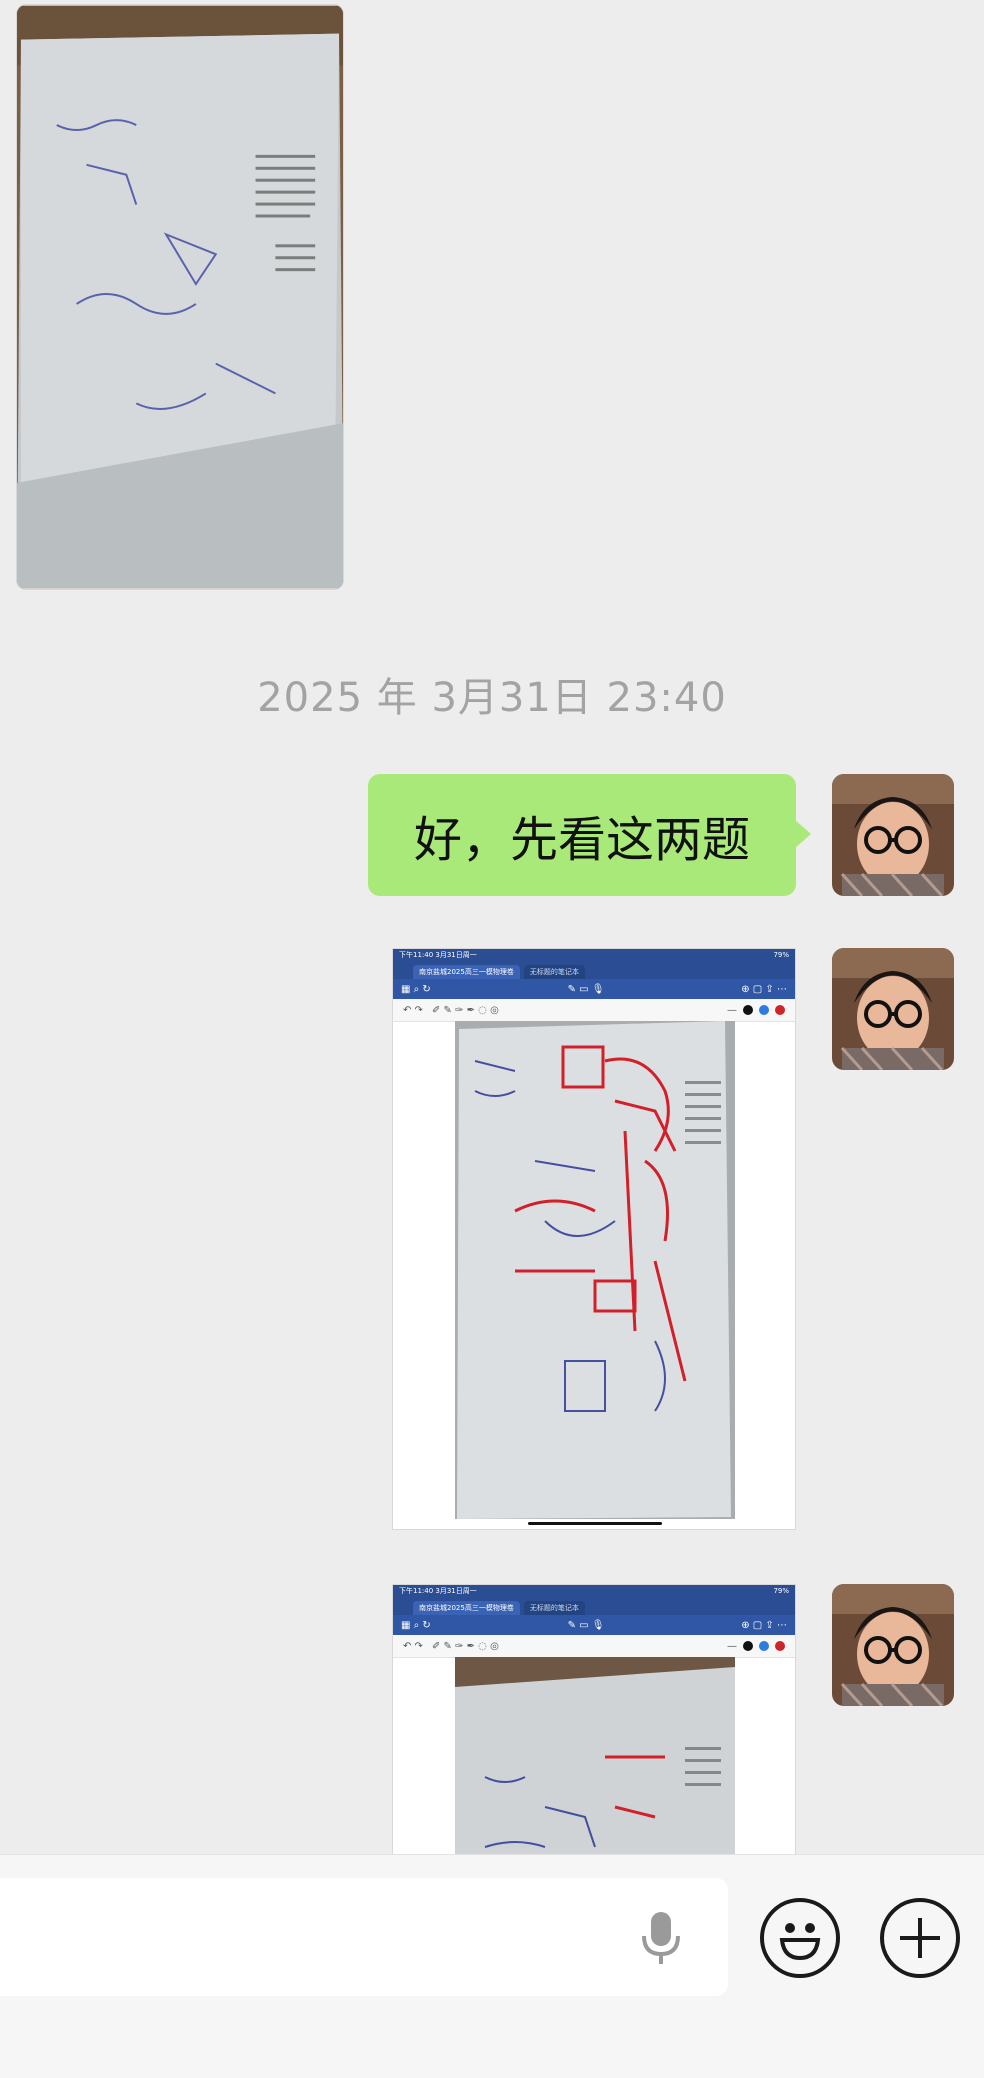 This screenshot has height=2078, width=984. I want to click on plus-icon, so click(920, 1938).